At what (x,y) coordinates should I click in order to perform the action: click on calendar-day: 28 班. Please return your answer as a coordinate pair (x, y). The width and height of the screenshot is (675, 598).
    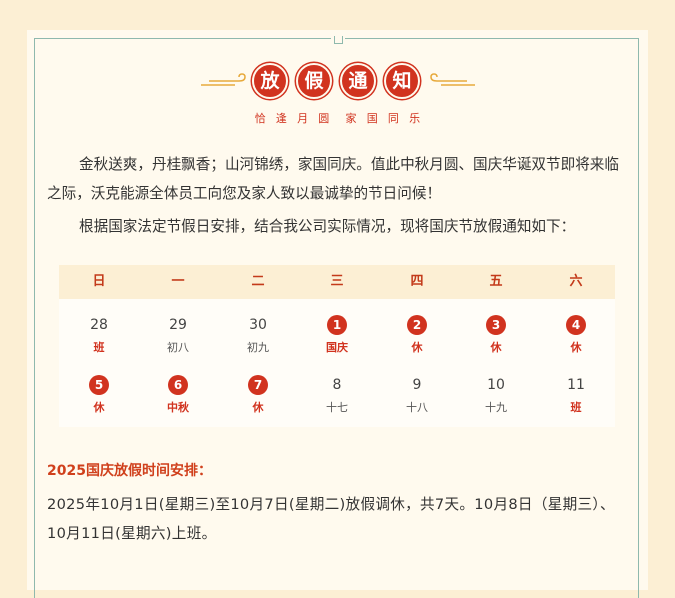
    Looking at the image, I should click on (99, 335).